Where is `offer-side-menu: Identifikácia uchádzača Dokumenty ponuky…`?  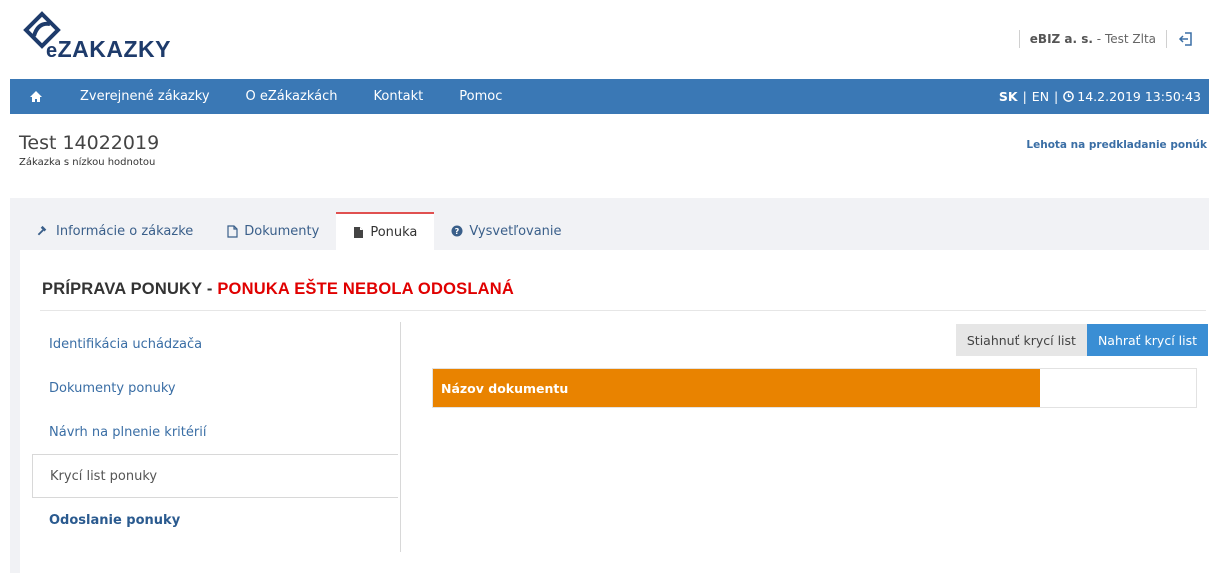 offer-side-menu: Identifikácia uchádzača Dokumenty ponuky… is located at coordinates (216, 432).